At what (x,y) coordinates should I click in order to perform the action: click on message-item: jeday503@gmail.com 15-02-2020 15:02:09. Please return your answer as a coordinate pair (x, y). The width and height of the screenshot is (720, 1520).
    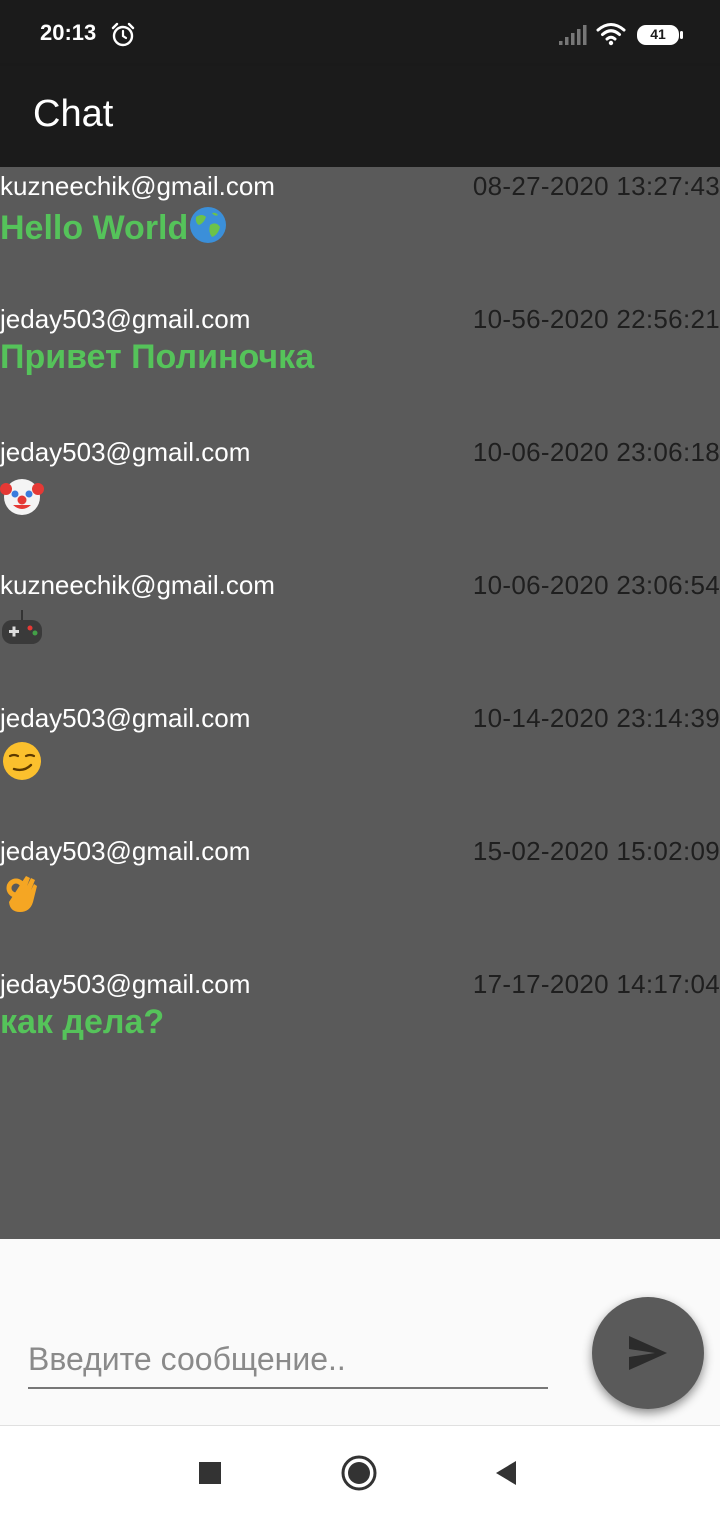
    Looking at the image, I should click on (360, 897).